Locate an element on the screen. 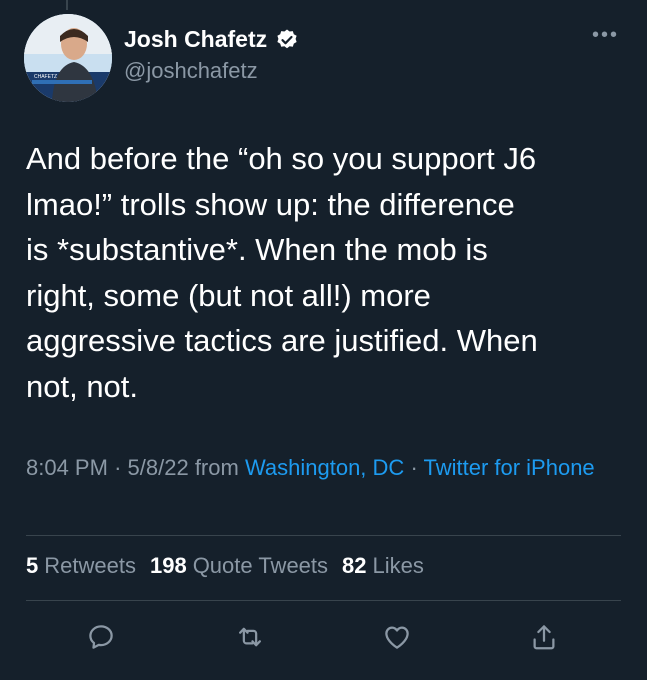 Image resolution: width=647 pixels, height=680 pixels. user-handle: @joshchafetz is located at coordinates (191, 71).